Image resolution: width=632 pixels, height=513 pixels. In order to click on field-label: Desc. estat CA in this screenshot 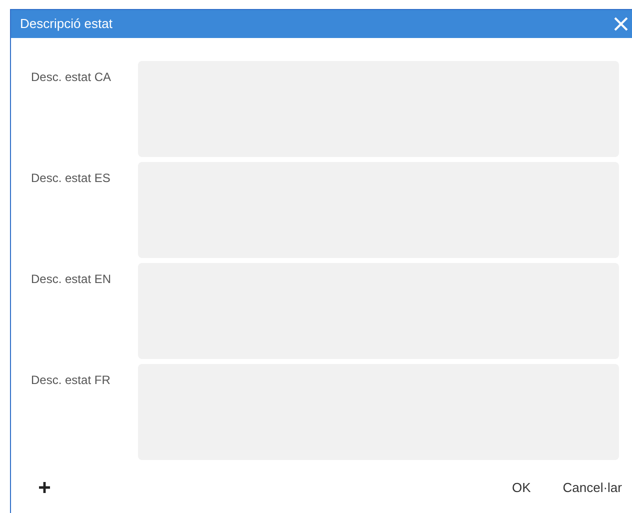, I will do `click(71, 77)`.